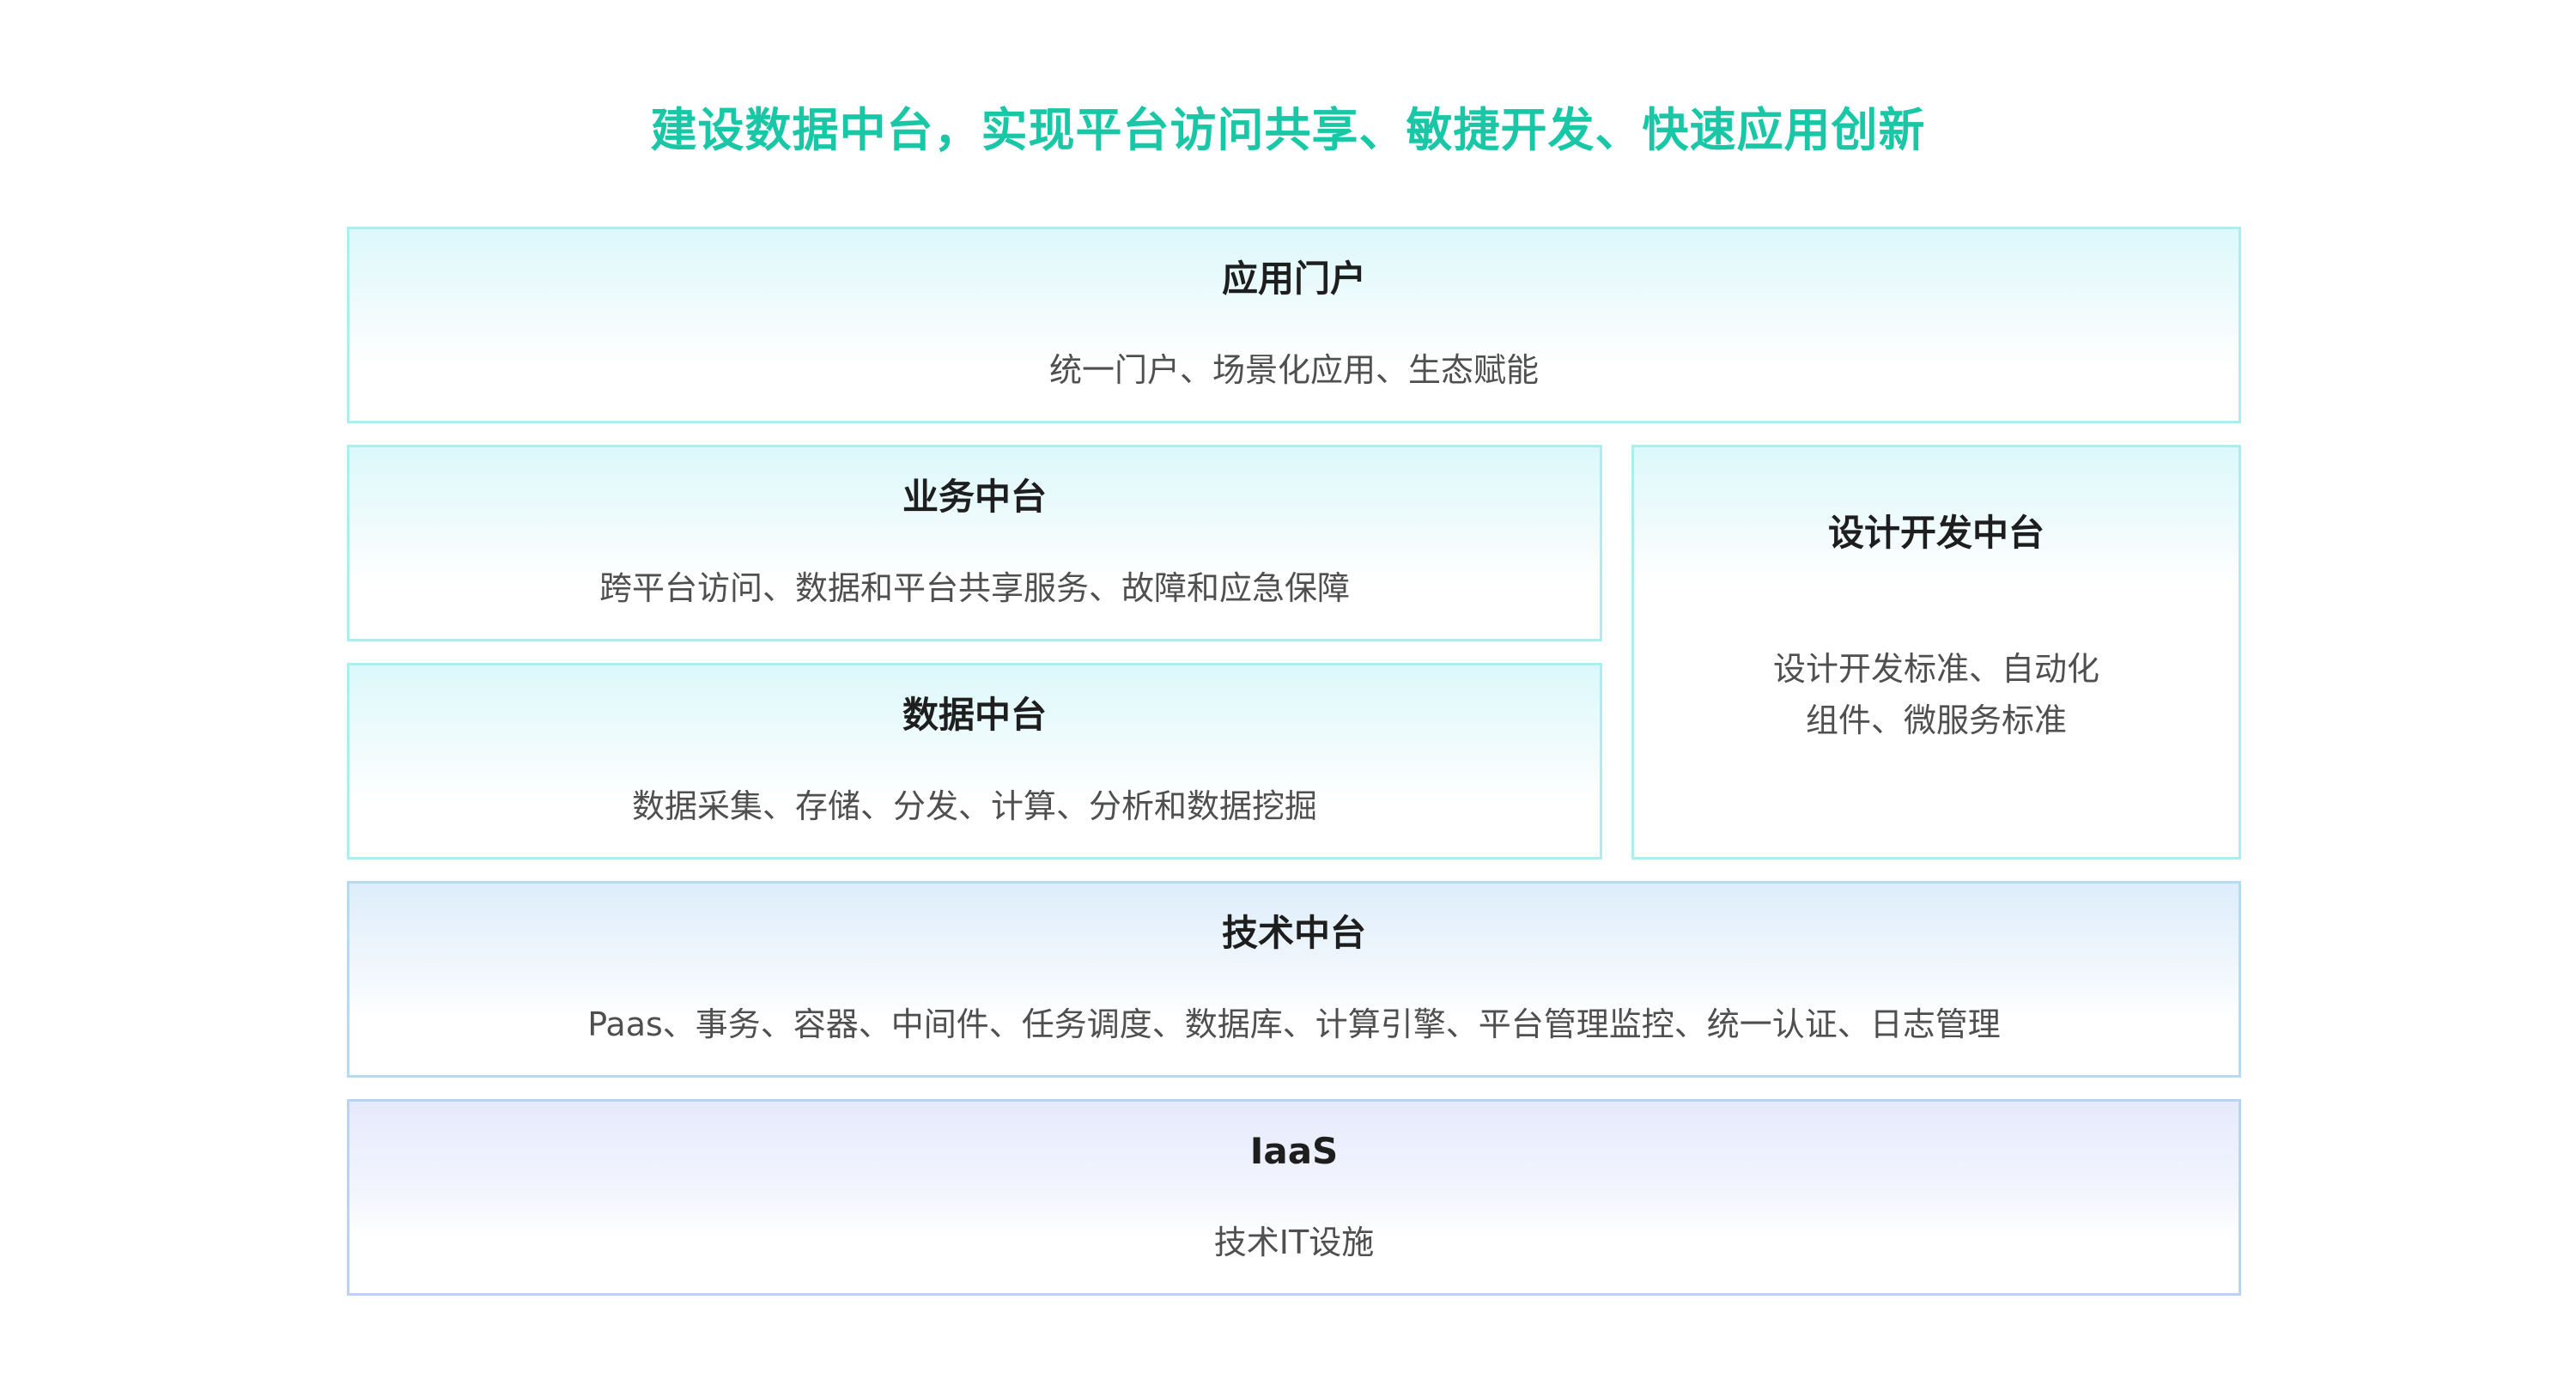 This screenshot has height=1391, width=2576. What do you see at coordinates (1294, 325) in the screenshot?
I see `layer-app-portal: 应用门户 统一门户、场景化应用、生态赋能` at bounding box center [1294, 325].